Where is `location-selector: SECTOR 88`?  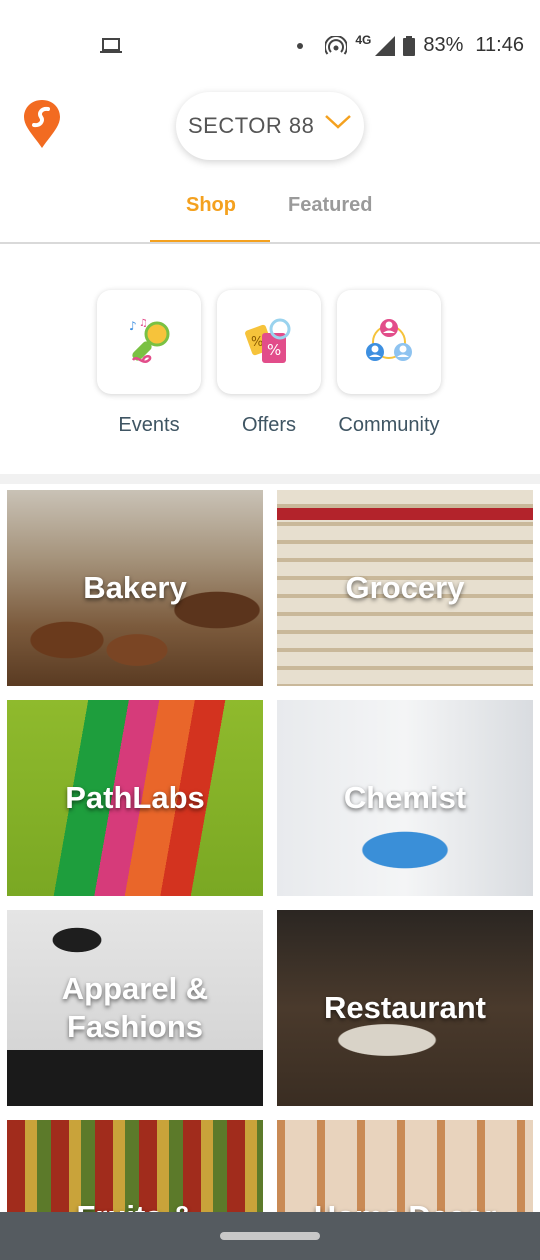
location-selector: SECTOR 88 is located at coordinates (270, 126).